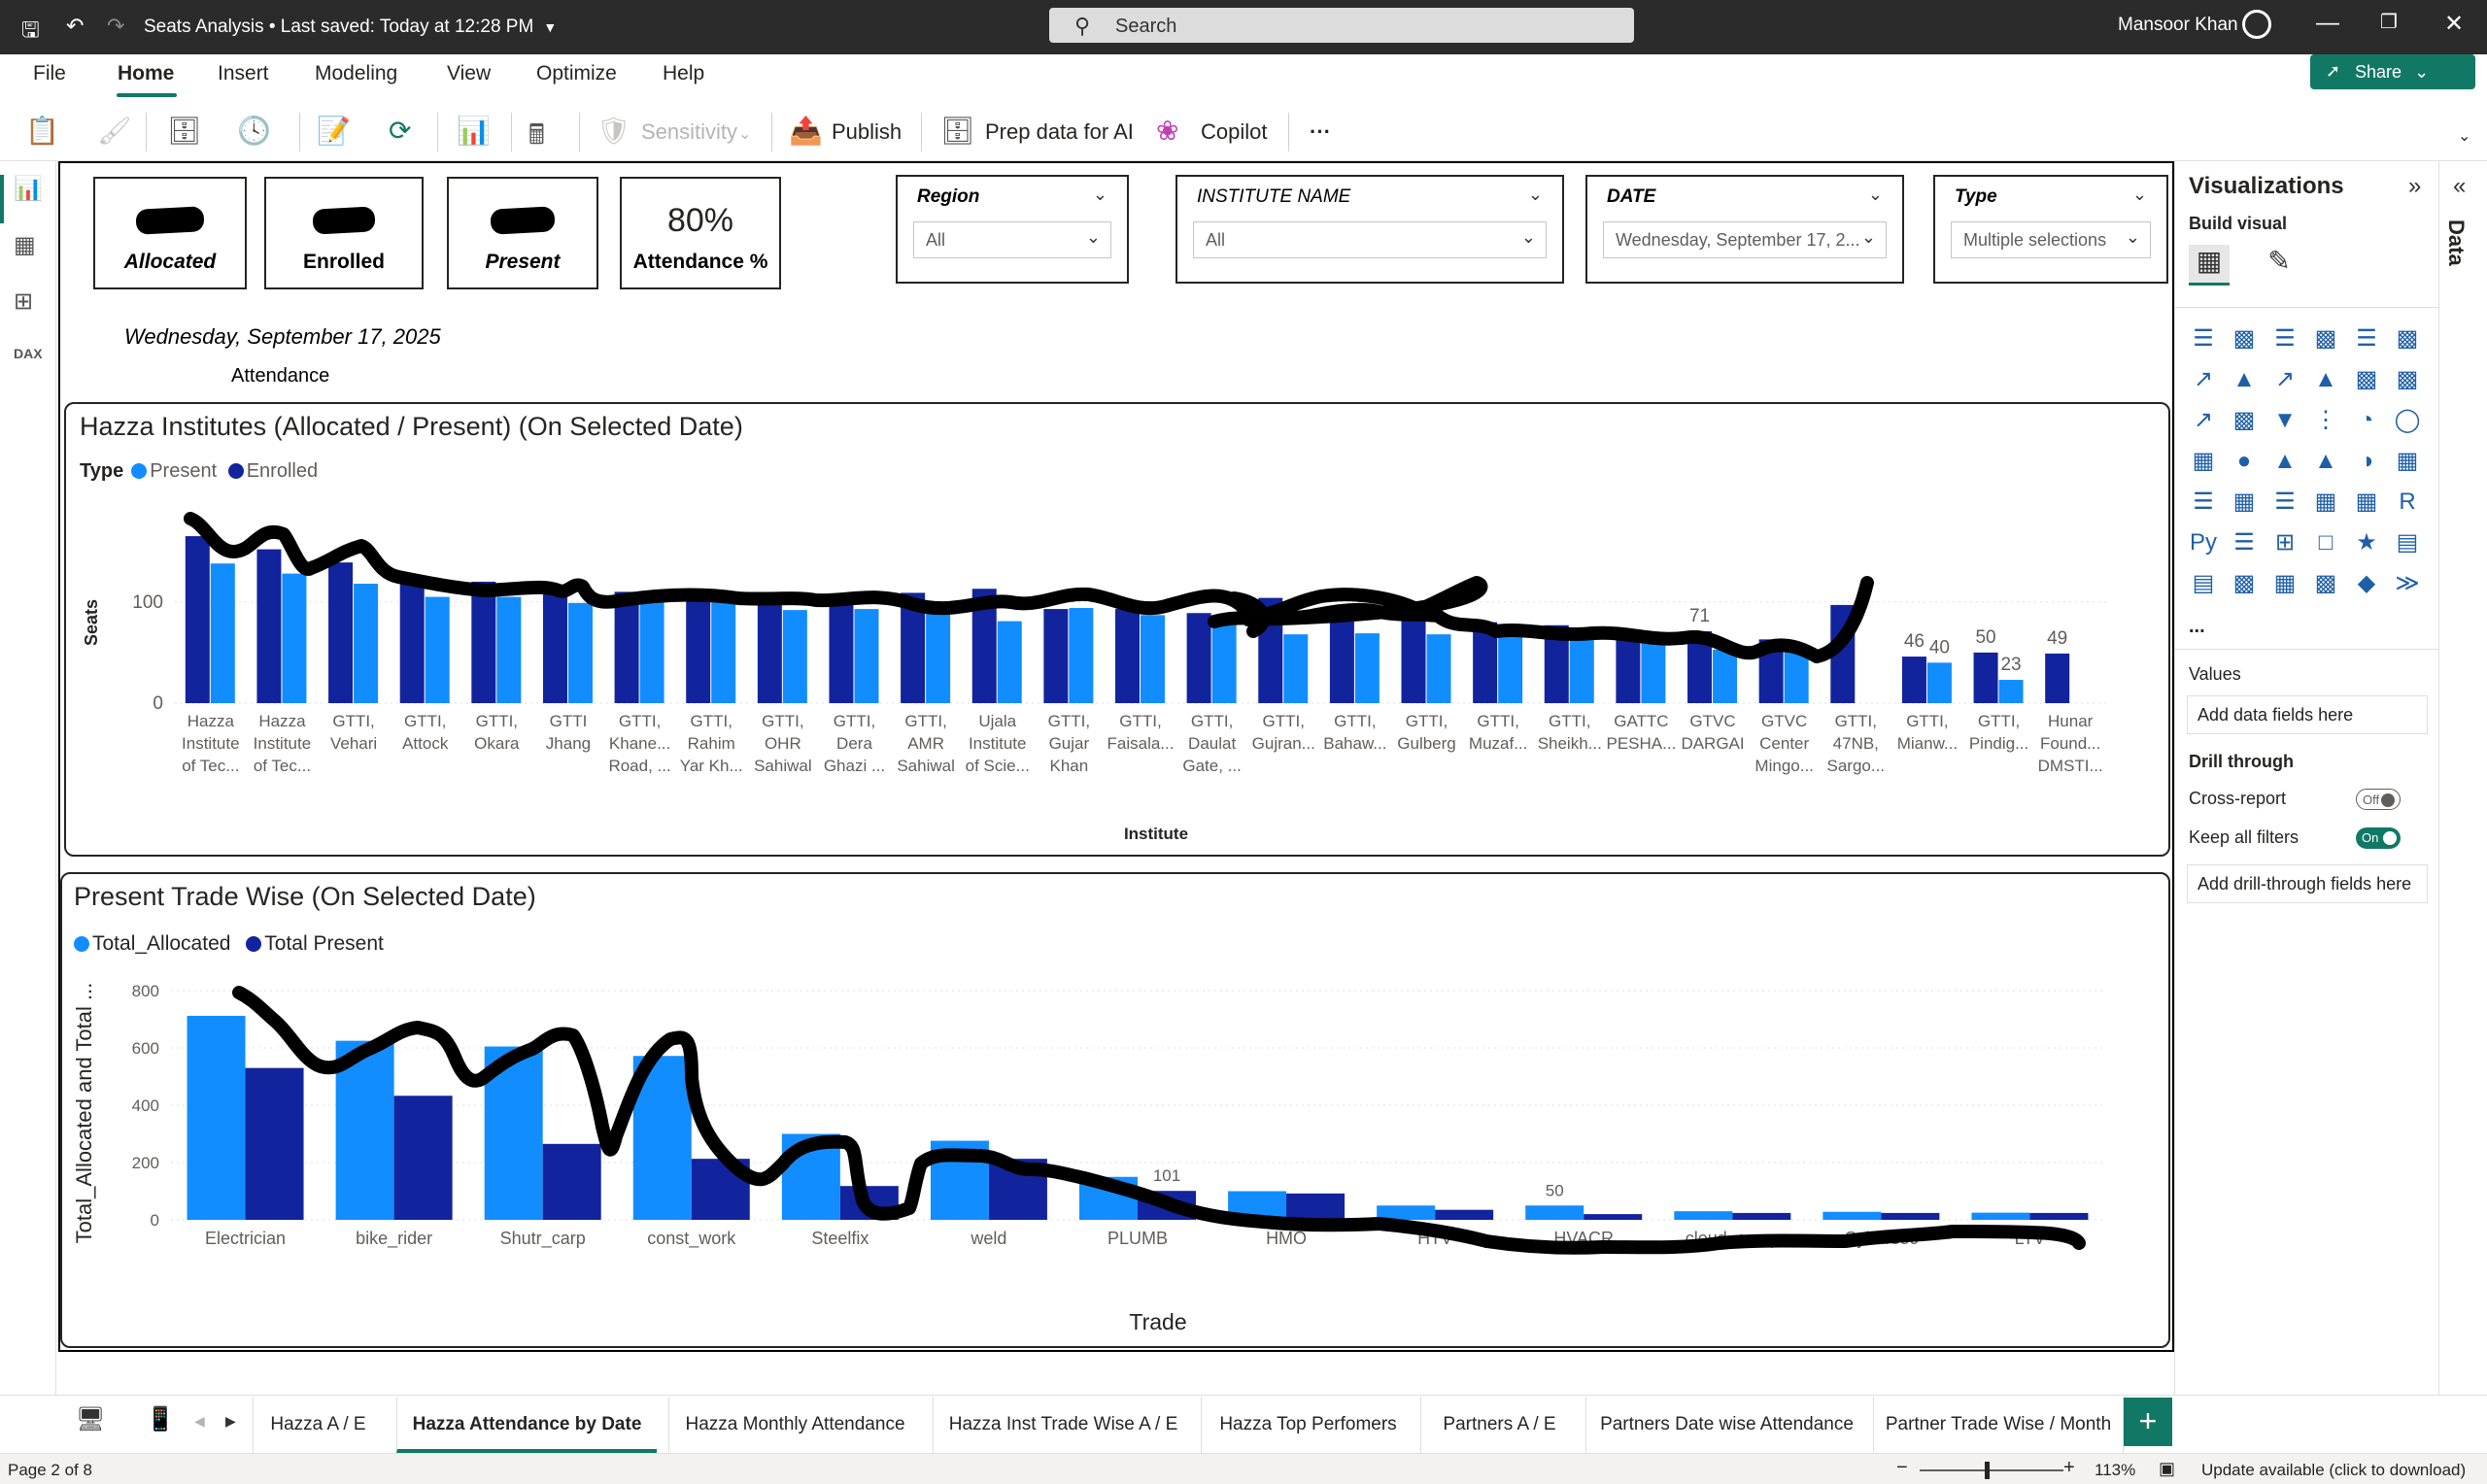  Describe the element at coordinates (576, 74) in the screenshot. I see `menu-optimize: Optimize` at that location.